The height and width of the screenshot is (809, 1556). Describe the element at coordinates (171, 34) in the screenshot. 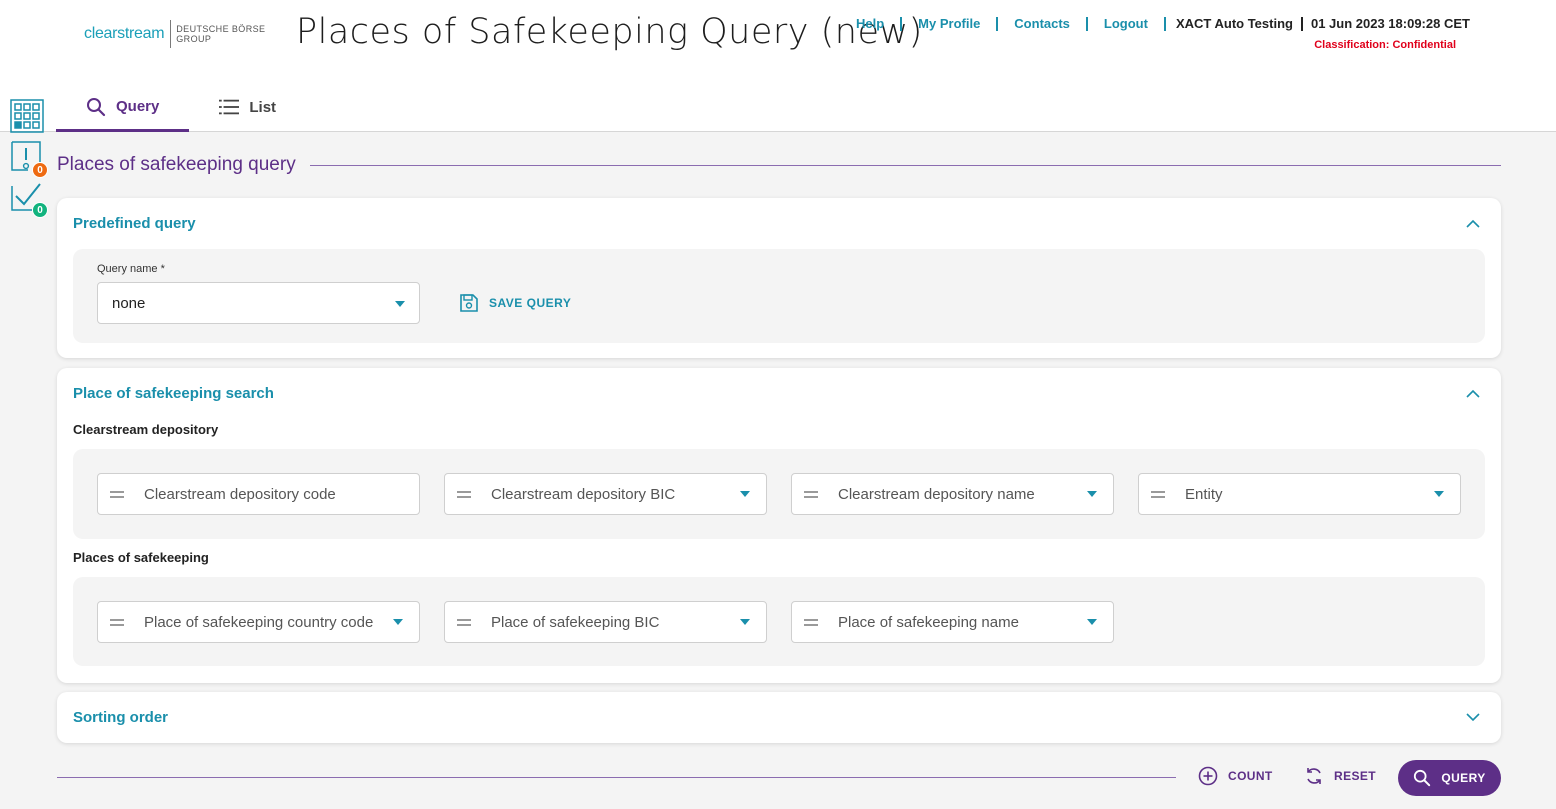

I see `logo-divider` at that location.